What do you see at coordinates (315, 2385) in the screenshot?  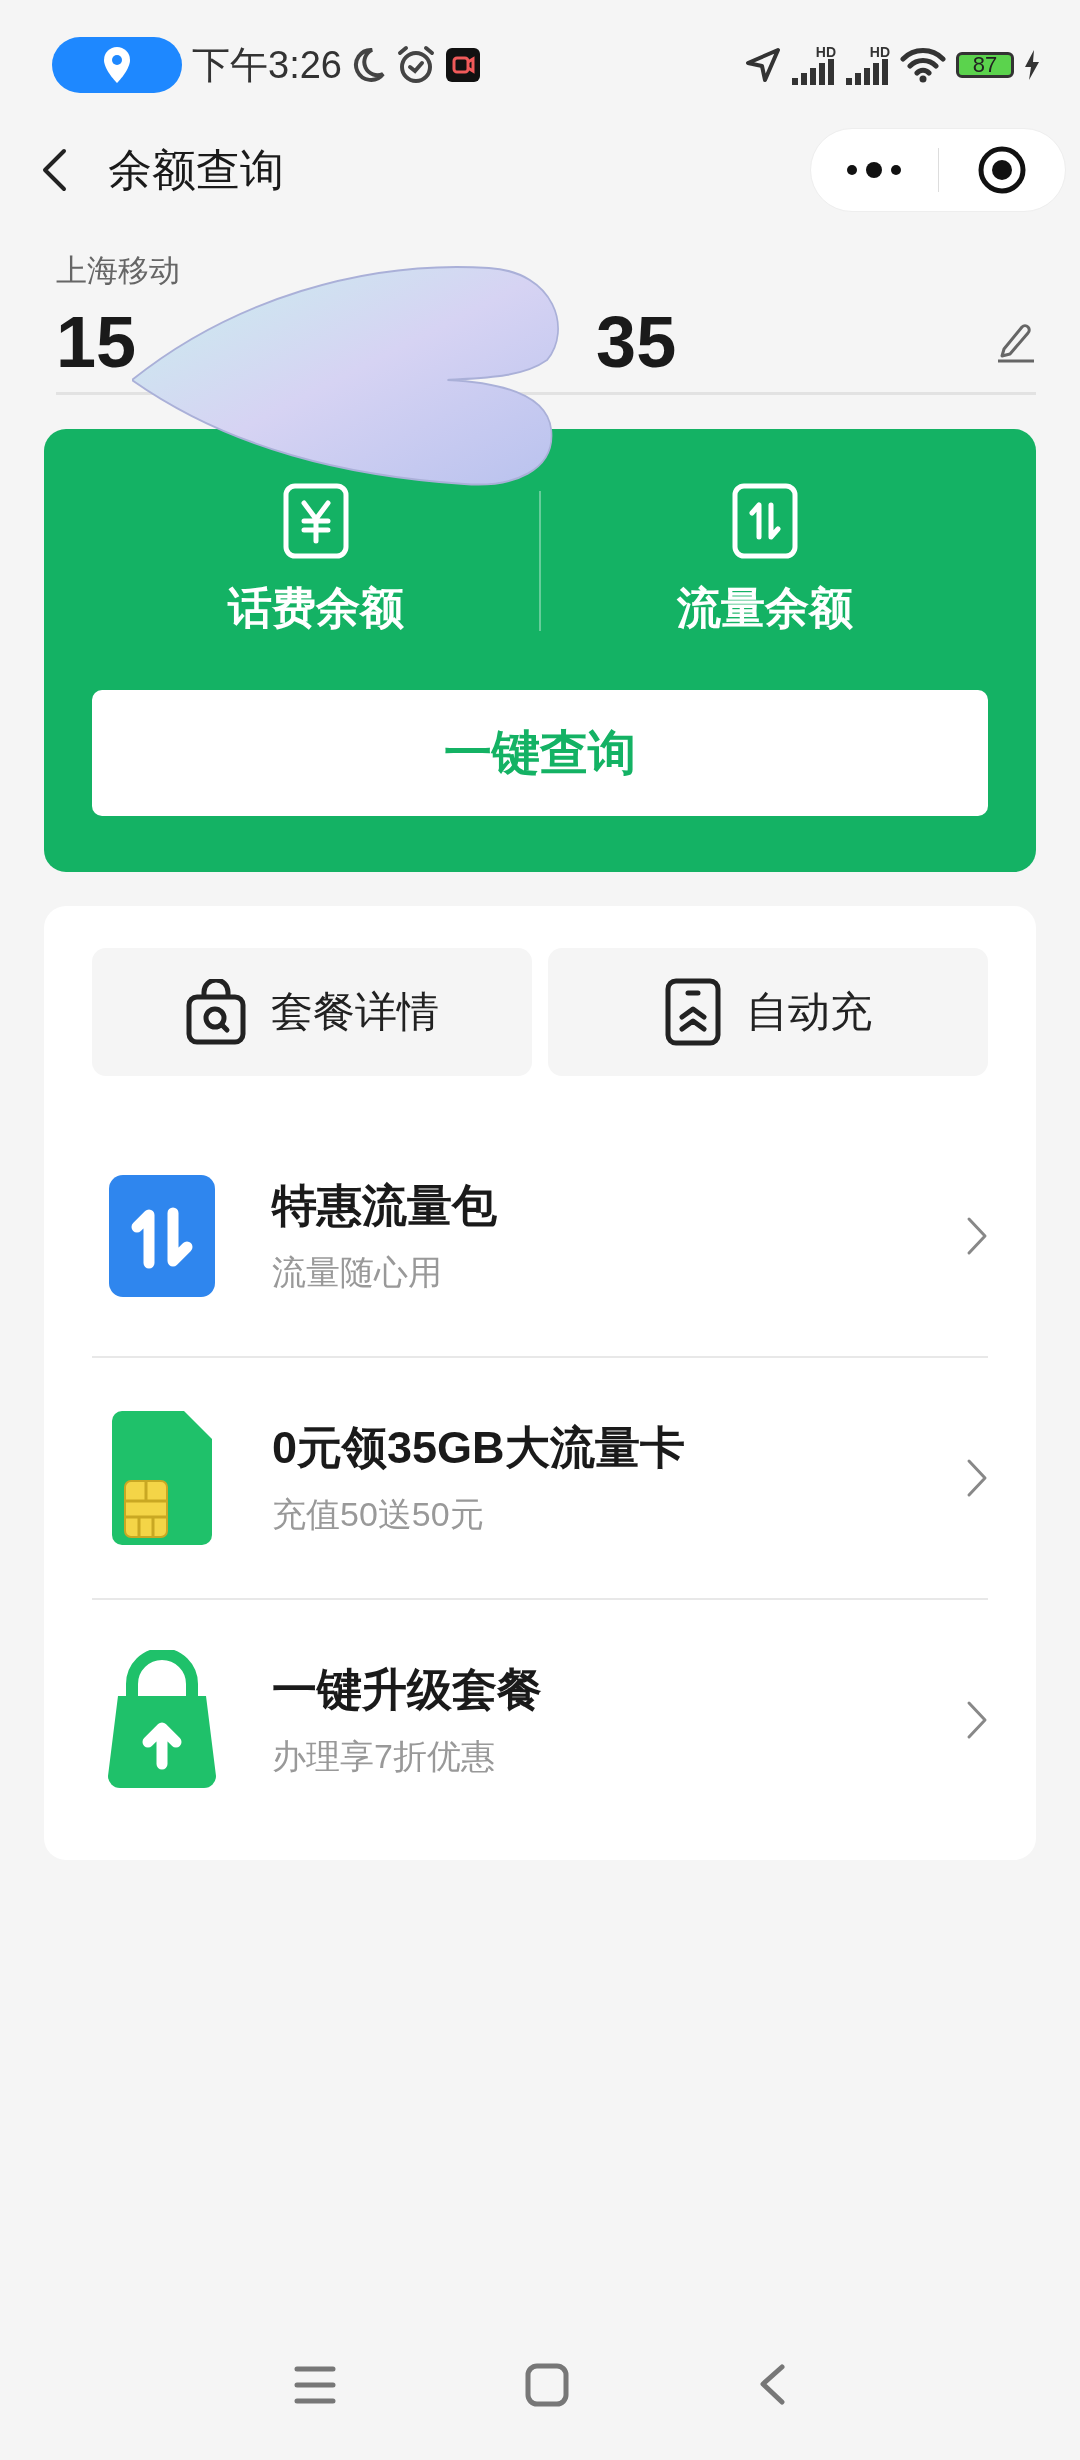 I see `menu-icon` at bounding box center [315, 2385].